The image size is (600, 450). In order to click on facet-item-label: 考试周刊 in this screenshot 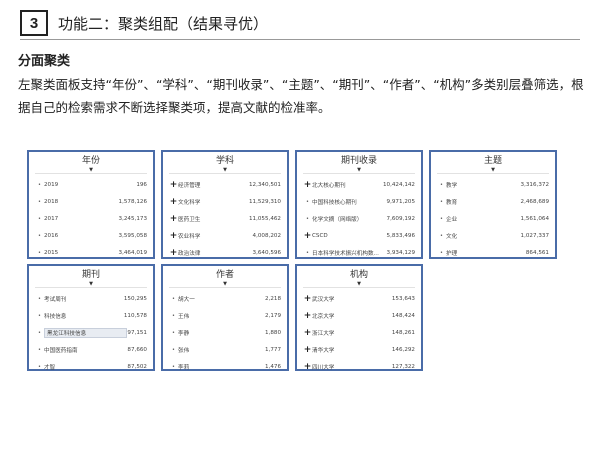, I will do `click(84, 299)`.